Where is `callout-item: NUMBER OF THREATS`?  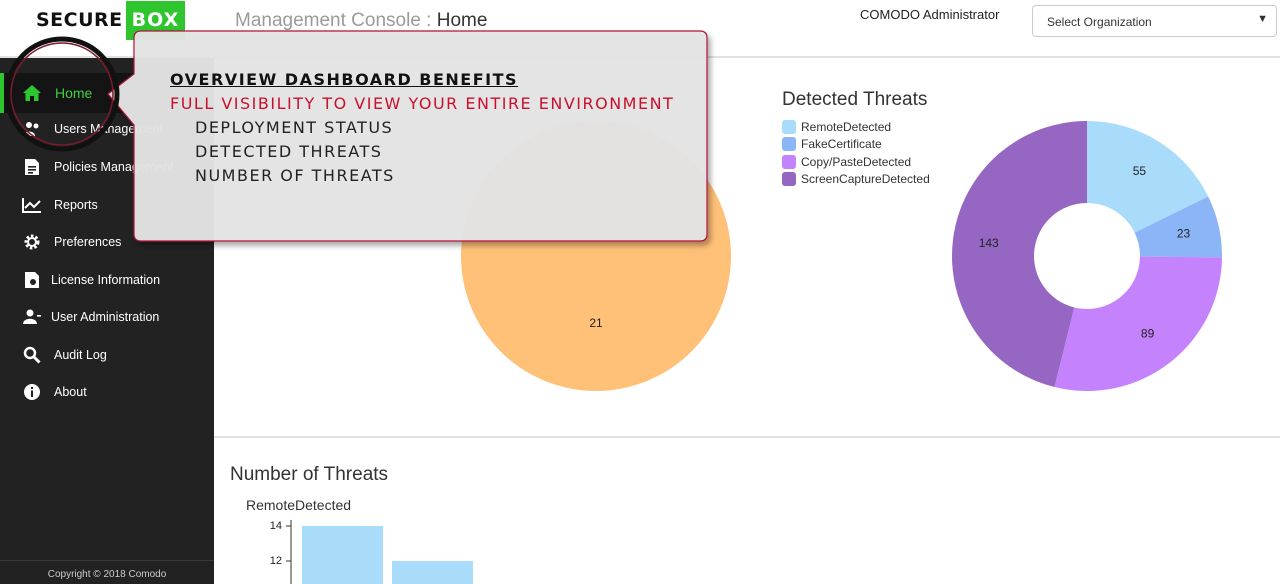 callout-item: NUMBER OF THREATS is located at coordinates (295, 175).